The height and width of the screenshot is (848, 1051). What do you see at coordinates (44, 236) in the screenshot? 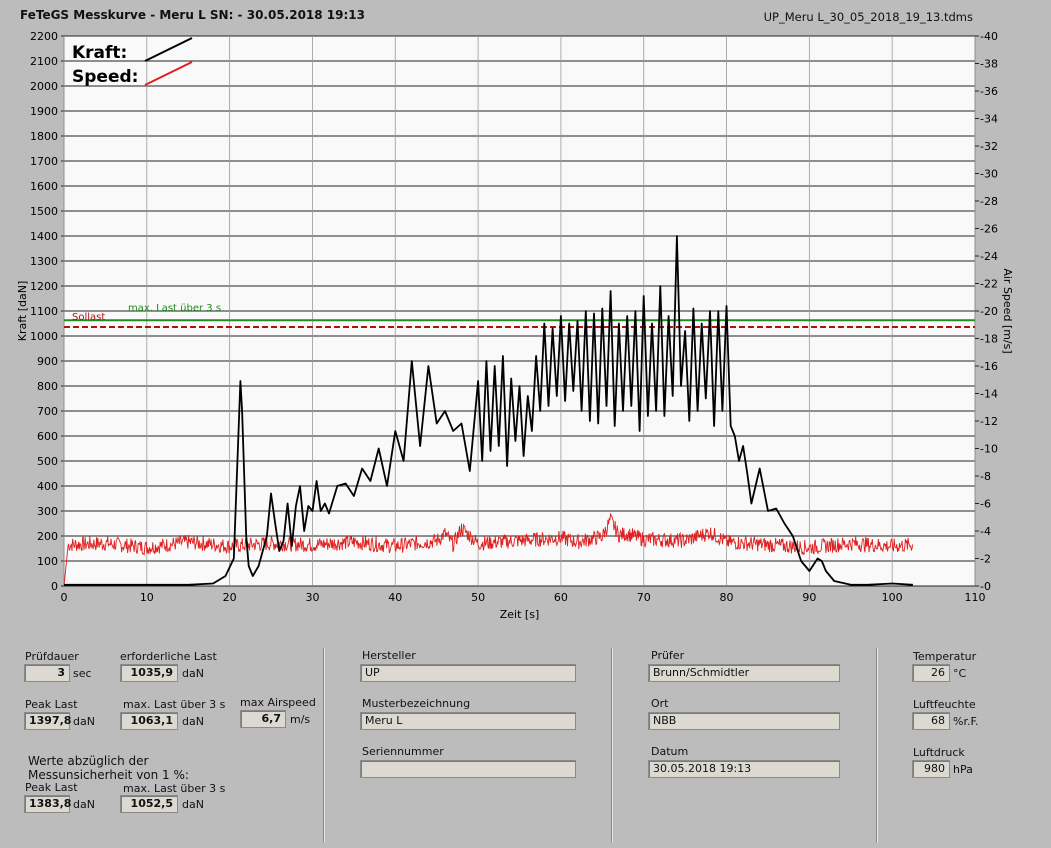
I see `y-tick-label: 1400` at bounding box center [44, 236].